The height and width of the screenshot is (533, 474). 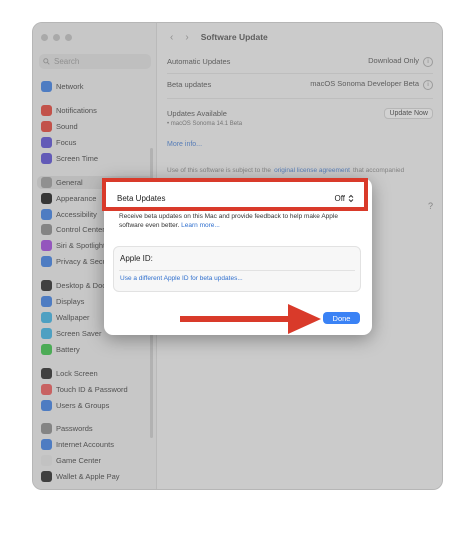 I want to click on done-button: Done, so click(x=341, y=318).